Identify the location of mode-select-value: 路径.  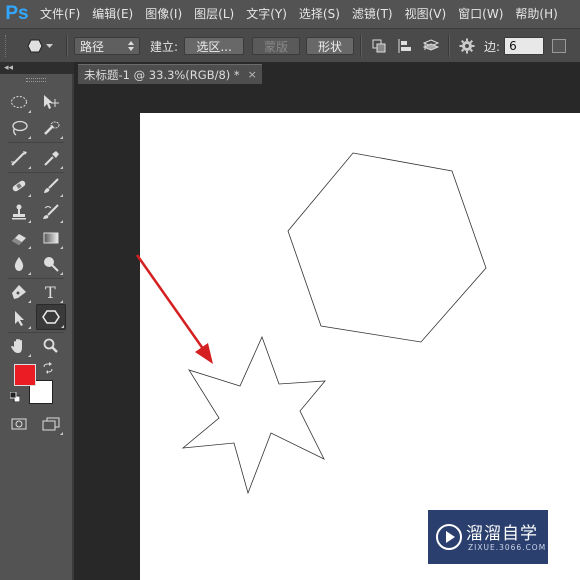
(92, 46).